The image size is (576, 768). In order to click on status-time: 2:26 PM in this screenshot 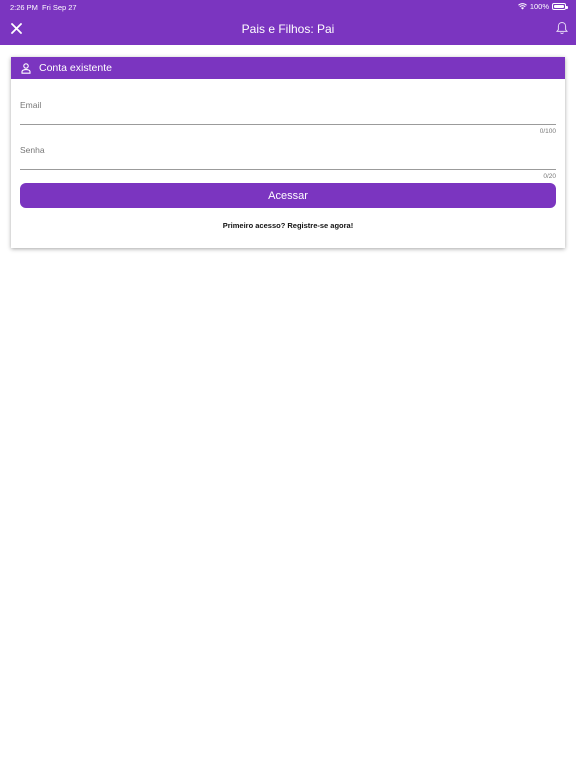, I will do `click(24, 7)`.